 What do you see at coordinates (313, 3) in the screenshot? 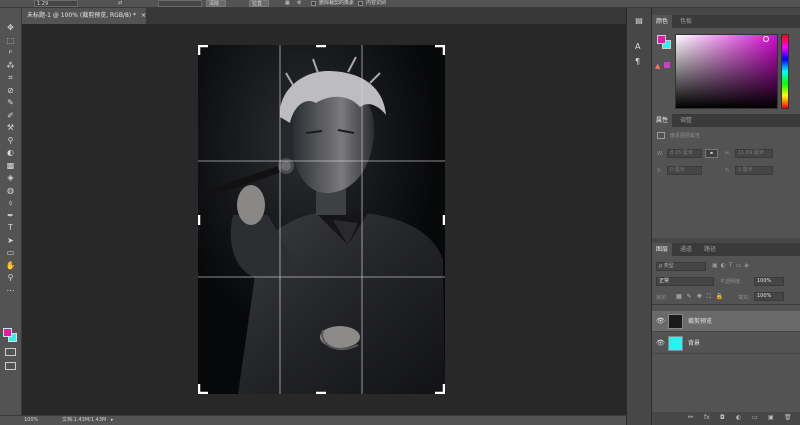
I see `delete-cropped-checkbox` at bounding box center [313, 3].